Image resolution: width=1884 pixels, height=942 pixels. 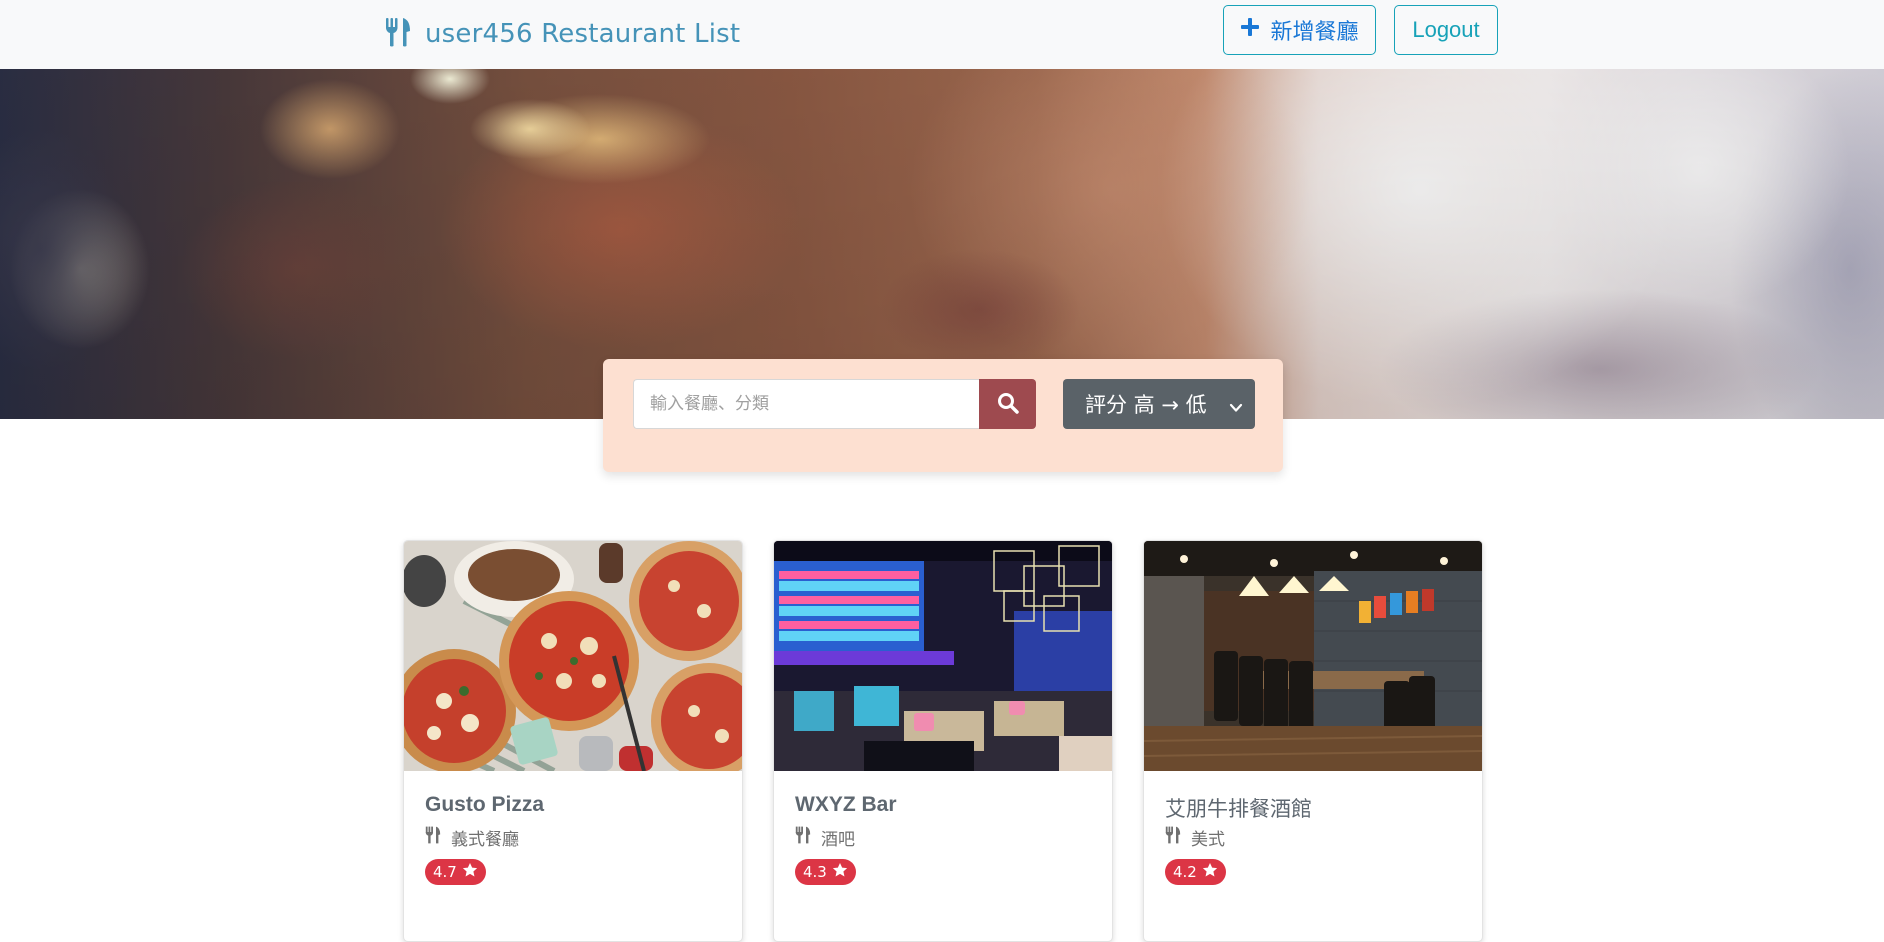 What do you see at coordinates (485, 840) in the screenshot?
I see `category-label: 義式餐廳` at bounding box center [485, 840].